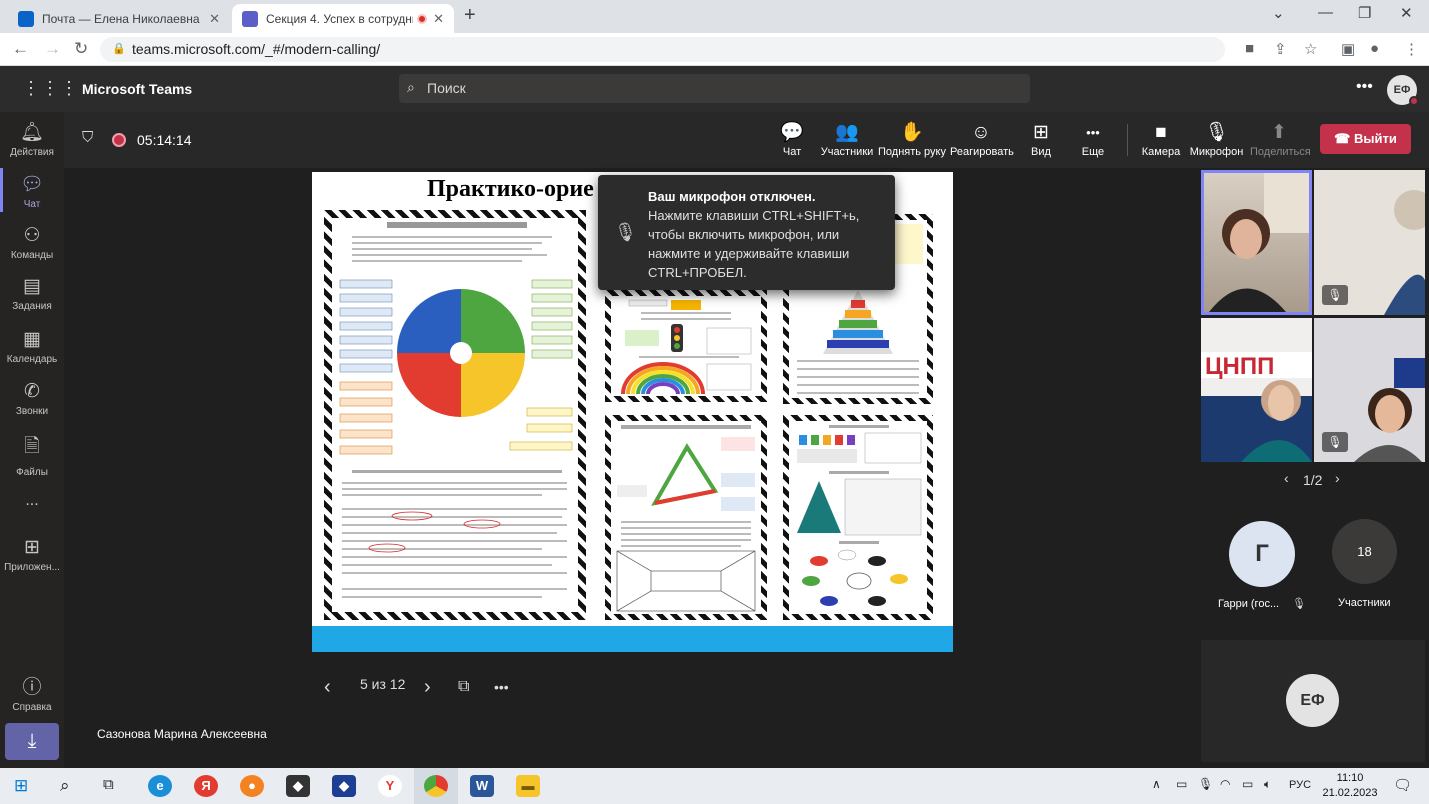 Image resolution: width=1429 pixels, height=804 pixels. I want to click on tab-search-icon: ⌄, so click(1278, 13).